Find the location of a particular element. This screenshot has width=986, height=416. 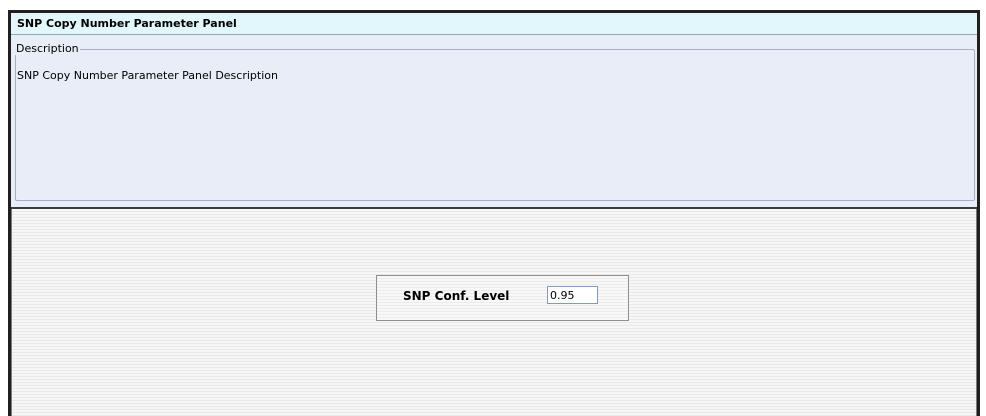

panel-title: SNP Copy Number Parameter Panel is located at coordinates (494, 24).